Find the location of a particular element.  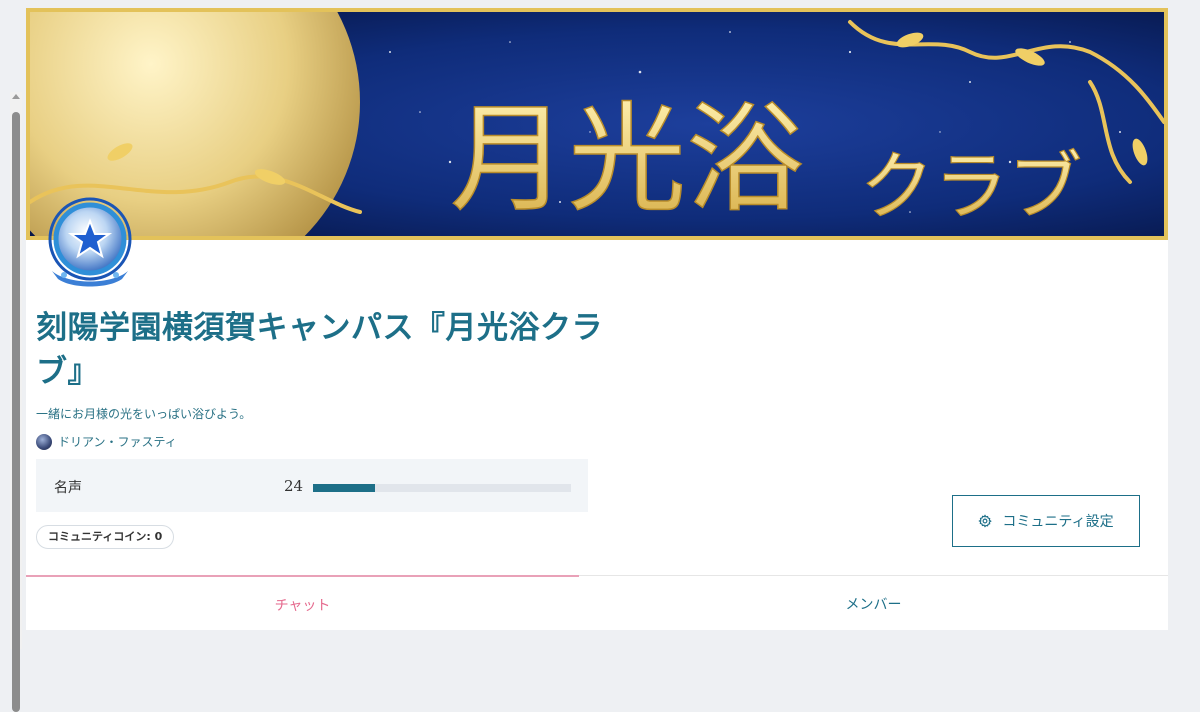

fame-panel: 名声 24 is located at coordinates (312, 485).